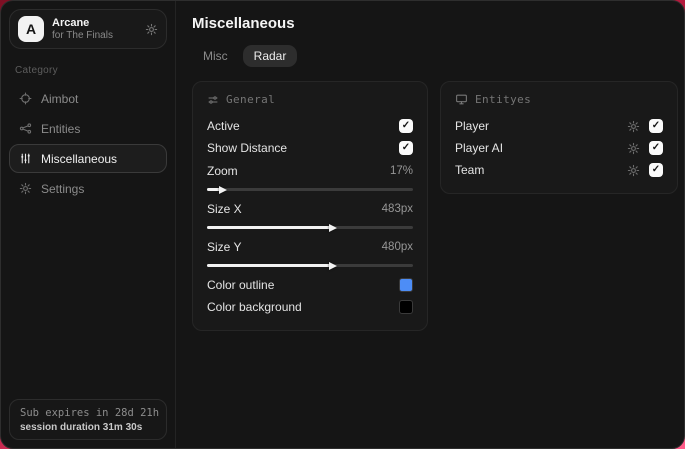 The width and height of the screenshot is (685, 449). What do you see at coordinates (88, 188) in the screenshot?
I see `sidebar-item-settings: Settings` at bounding box center [88, 188].